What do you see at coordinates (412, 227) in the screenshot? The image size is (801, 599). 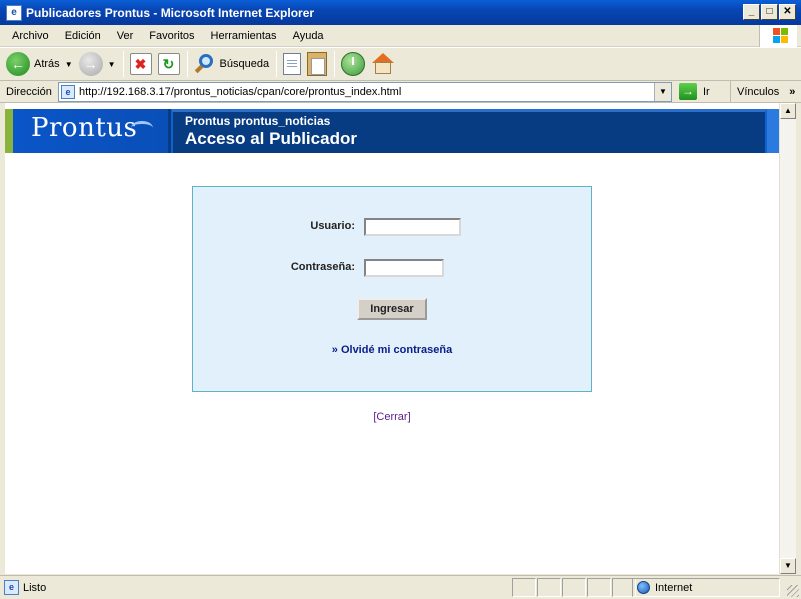 I see `user-input` at bounding box center [412, 227].